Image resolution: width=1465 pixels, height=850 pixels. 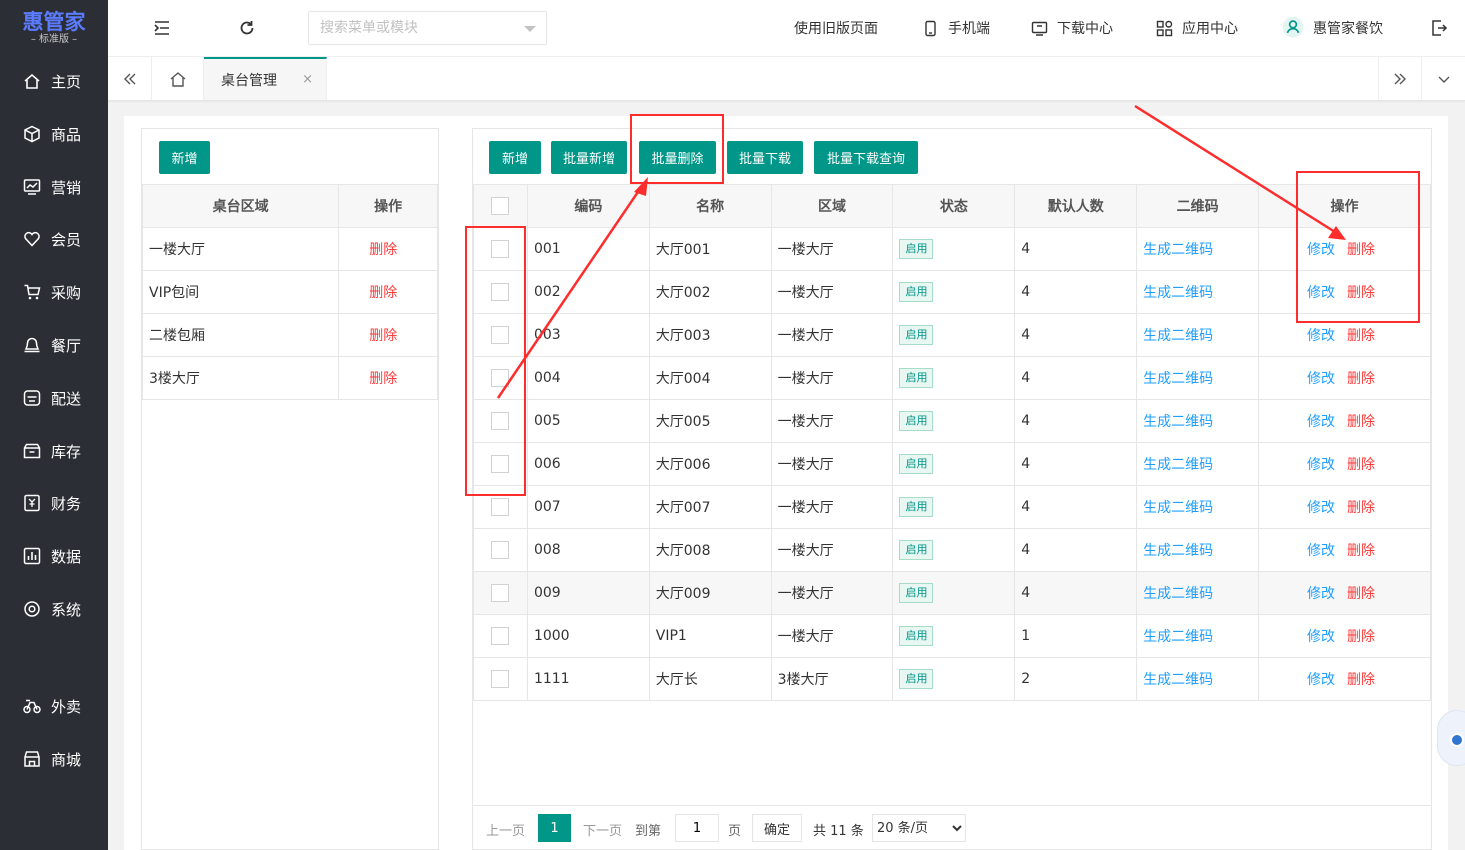 I want to click on download-center-link: 下载中心, so click(x=1072, y=28).